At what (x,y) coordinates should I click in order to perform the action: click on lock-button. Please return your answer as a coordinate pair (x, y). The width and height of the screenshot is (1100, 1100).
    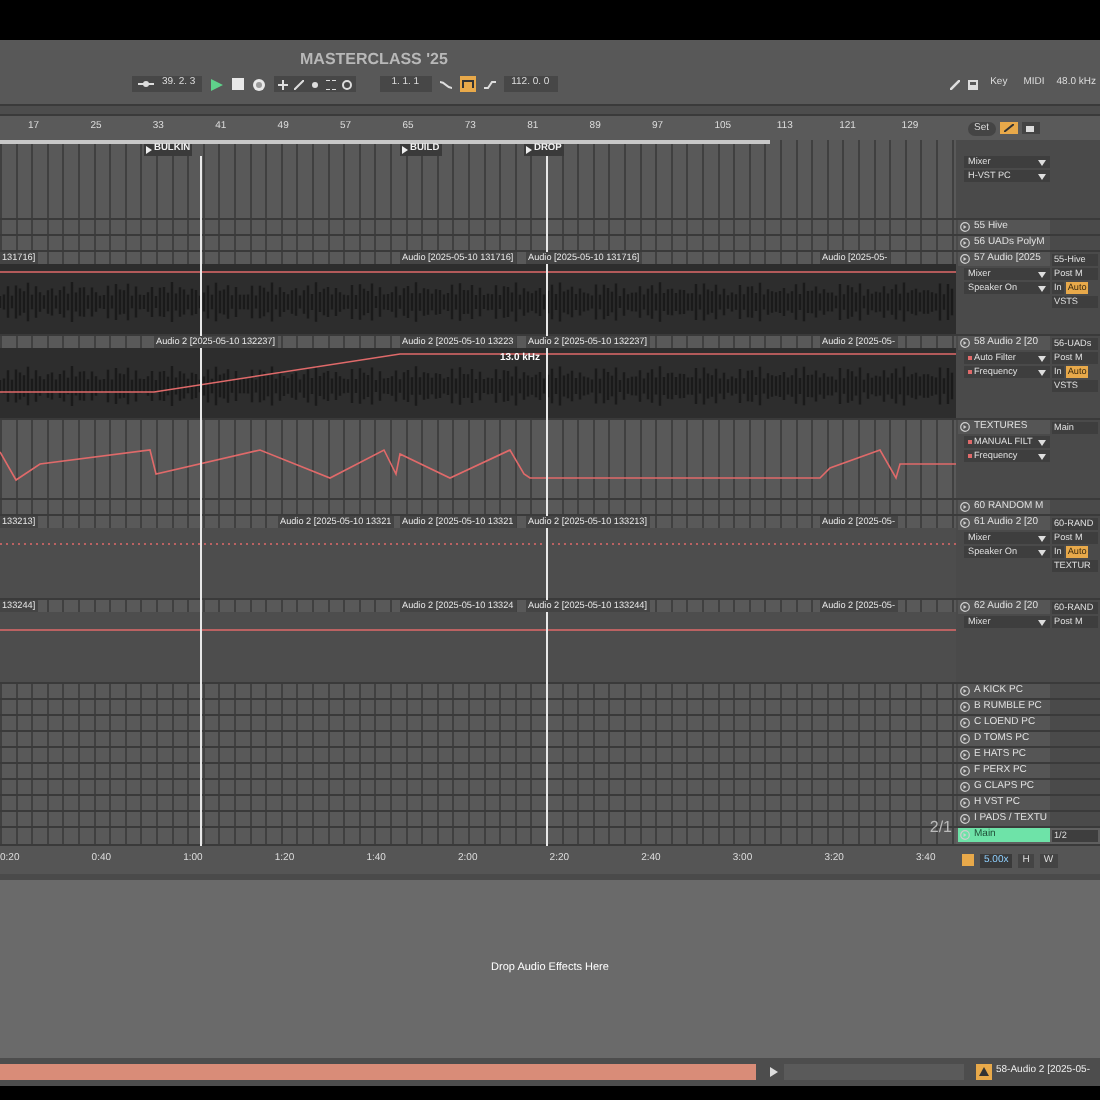
    Looking at the image, I should click on (1030, 128).